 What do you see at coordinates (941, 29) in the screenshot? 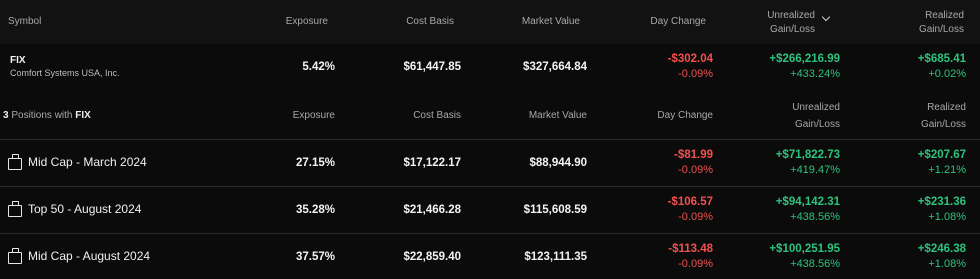
I see `header-realized-line2: Gain/Loss` at bounding box center [941, 29].